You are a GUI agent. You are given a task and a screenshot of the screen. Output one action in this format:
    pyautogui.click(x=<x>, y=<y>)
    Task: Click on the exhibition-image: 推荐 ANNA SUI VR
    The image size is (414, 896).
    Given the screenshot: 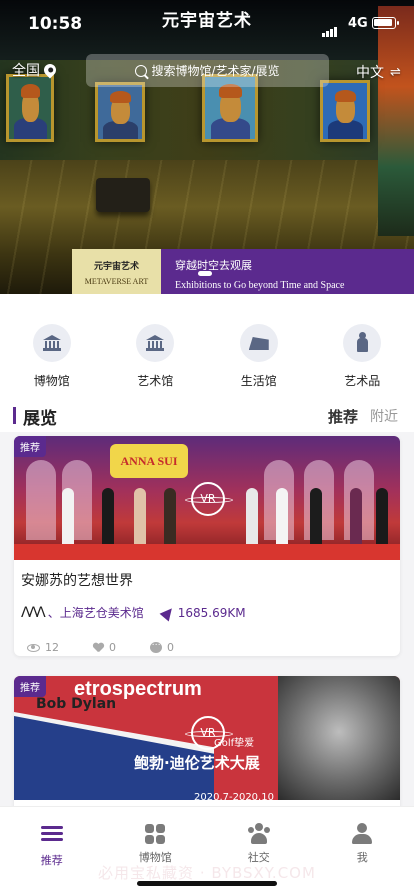 What is the action you would take?
    pyautogui.click(x=207, y=498)
    